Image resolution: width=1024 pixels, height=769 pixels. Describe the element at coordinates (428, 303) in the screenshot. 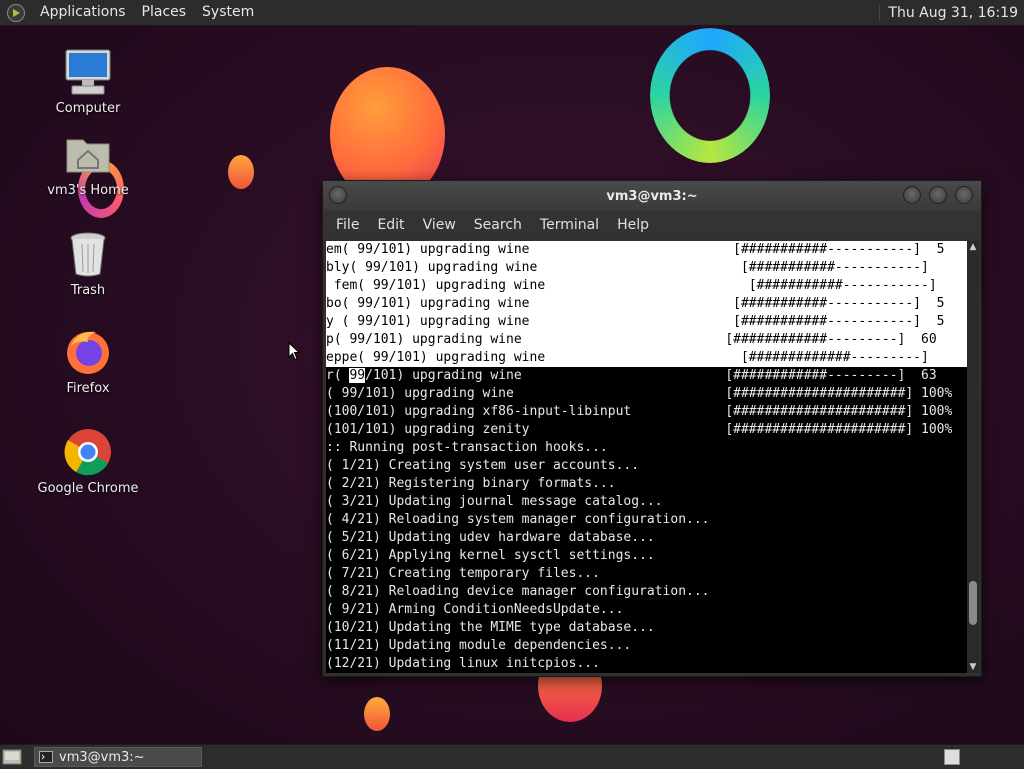

I see `terminal-line-text: bo( 99/101) upgrading wine` at that location.